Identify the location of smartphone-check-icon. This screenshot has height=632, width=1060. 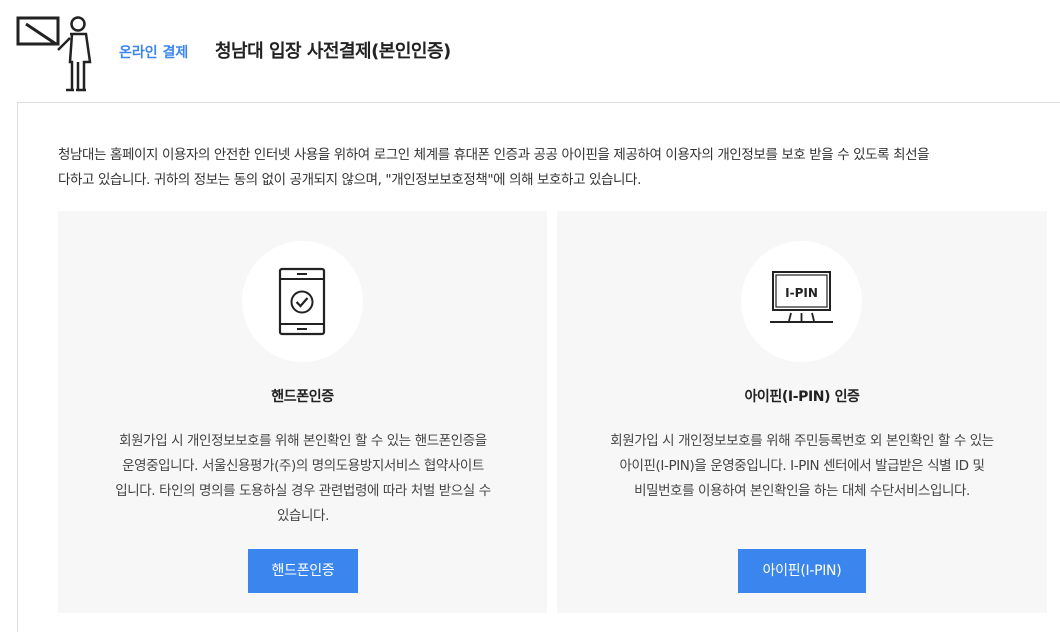
(302, 301).